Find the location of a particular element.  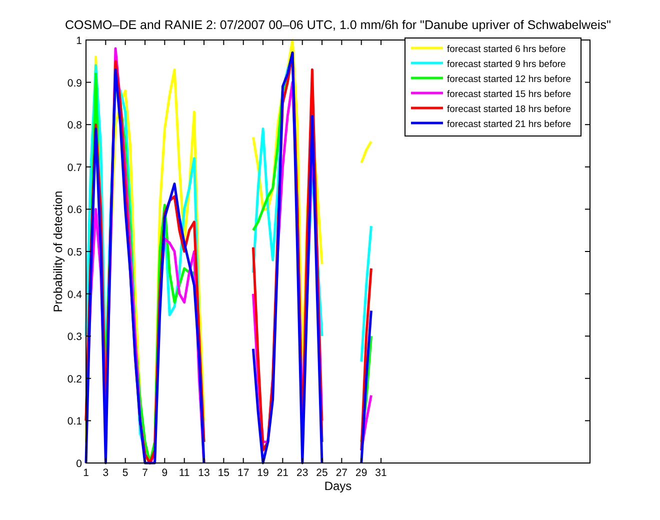

tick-label: 0.6 is located at coordinates (74, 210).